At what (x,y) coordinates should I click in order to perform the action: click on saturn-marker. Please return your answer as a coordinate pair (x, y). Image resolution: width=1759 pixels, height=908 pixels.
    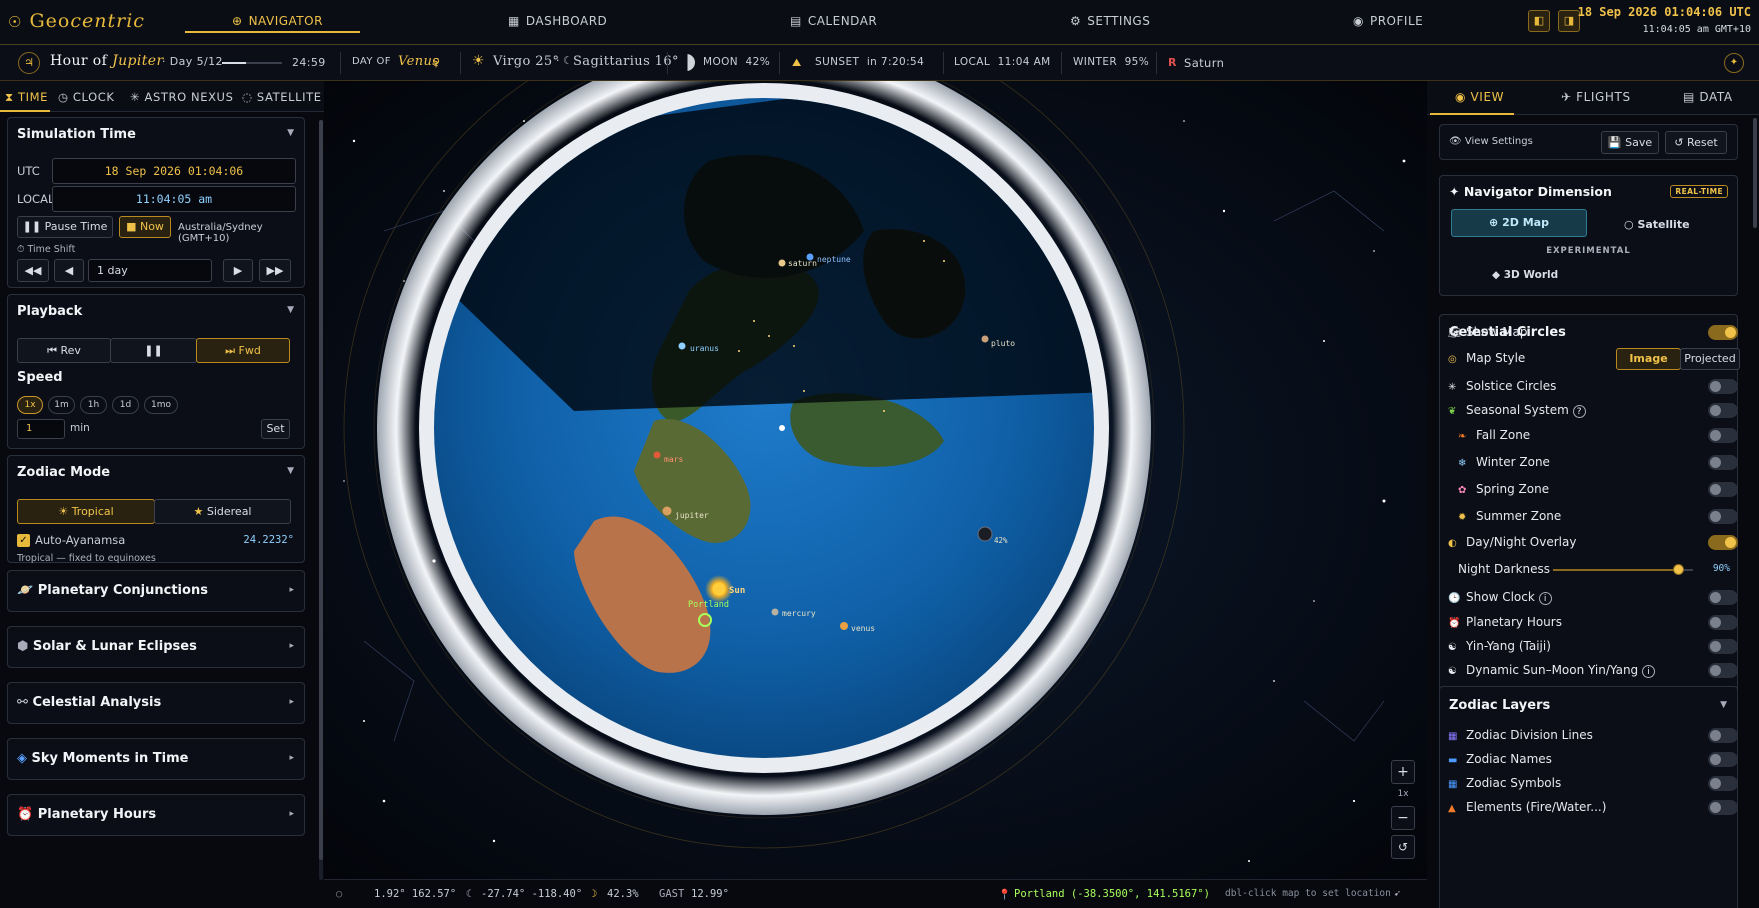
    Looking at the image, I should click on (782, 263).